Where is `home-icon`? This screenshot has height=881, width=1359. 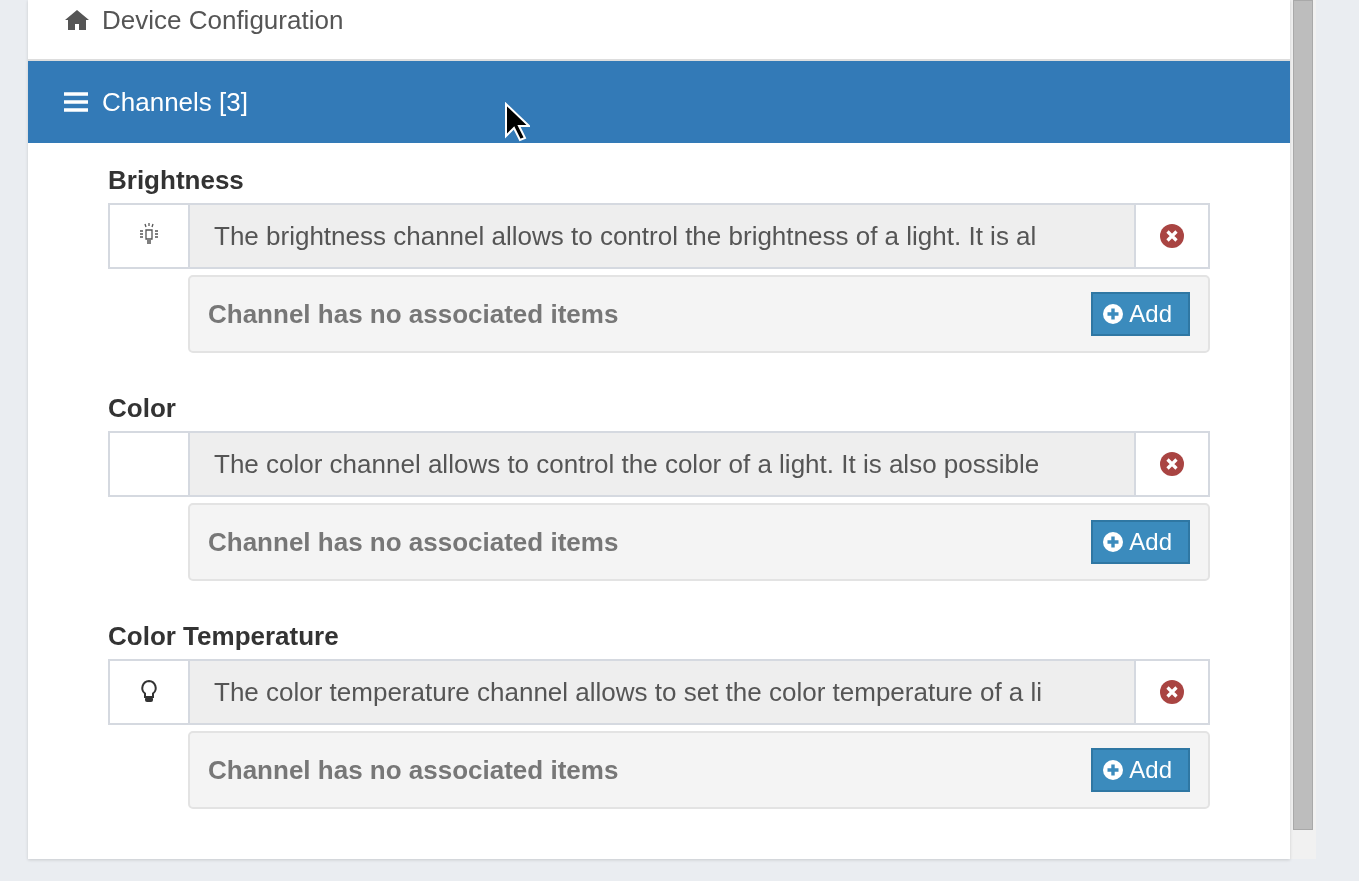 home-icon is located at coordinates (77, 20).